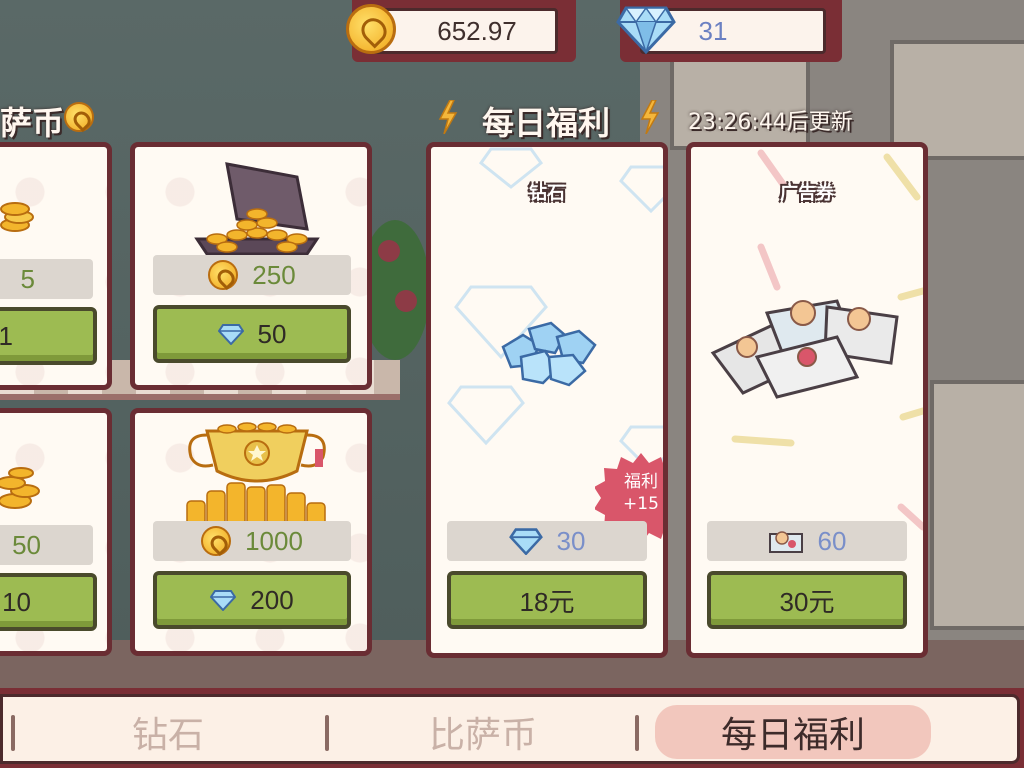 The image size is (1024, 768). I want to click on coin-amount-bar: 250, so click(252, 275).